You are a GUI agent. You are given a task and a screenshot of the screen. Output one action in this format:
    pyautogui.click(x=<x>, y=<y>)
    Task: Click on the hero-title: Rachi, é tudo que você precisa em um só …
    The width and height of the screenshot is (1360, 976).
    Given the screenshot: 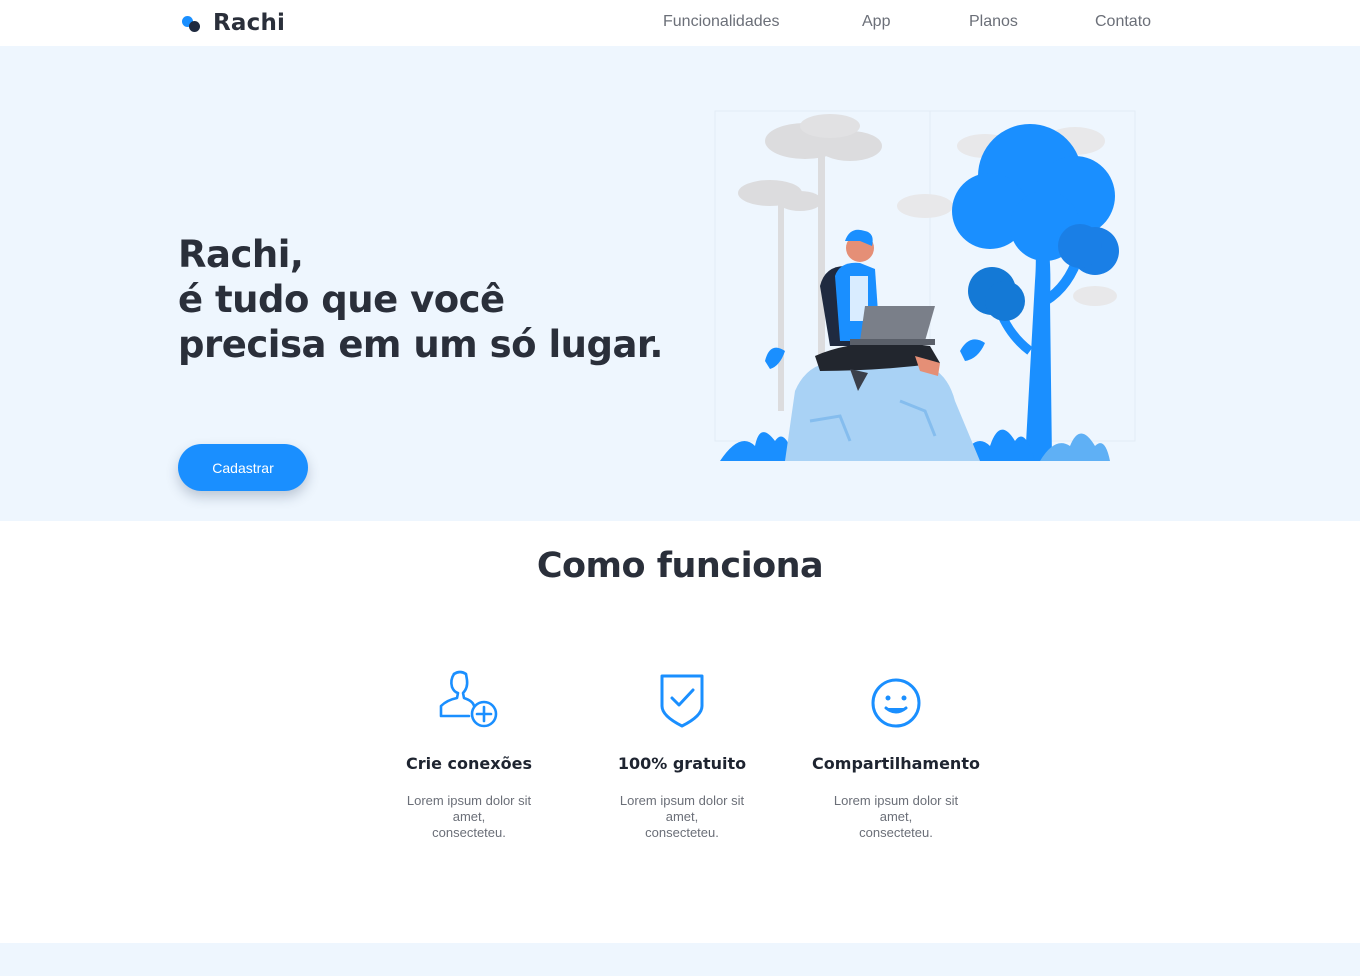 What is the action you would take?
    pyautogui.click(x=428, y=299)
    